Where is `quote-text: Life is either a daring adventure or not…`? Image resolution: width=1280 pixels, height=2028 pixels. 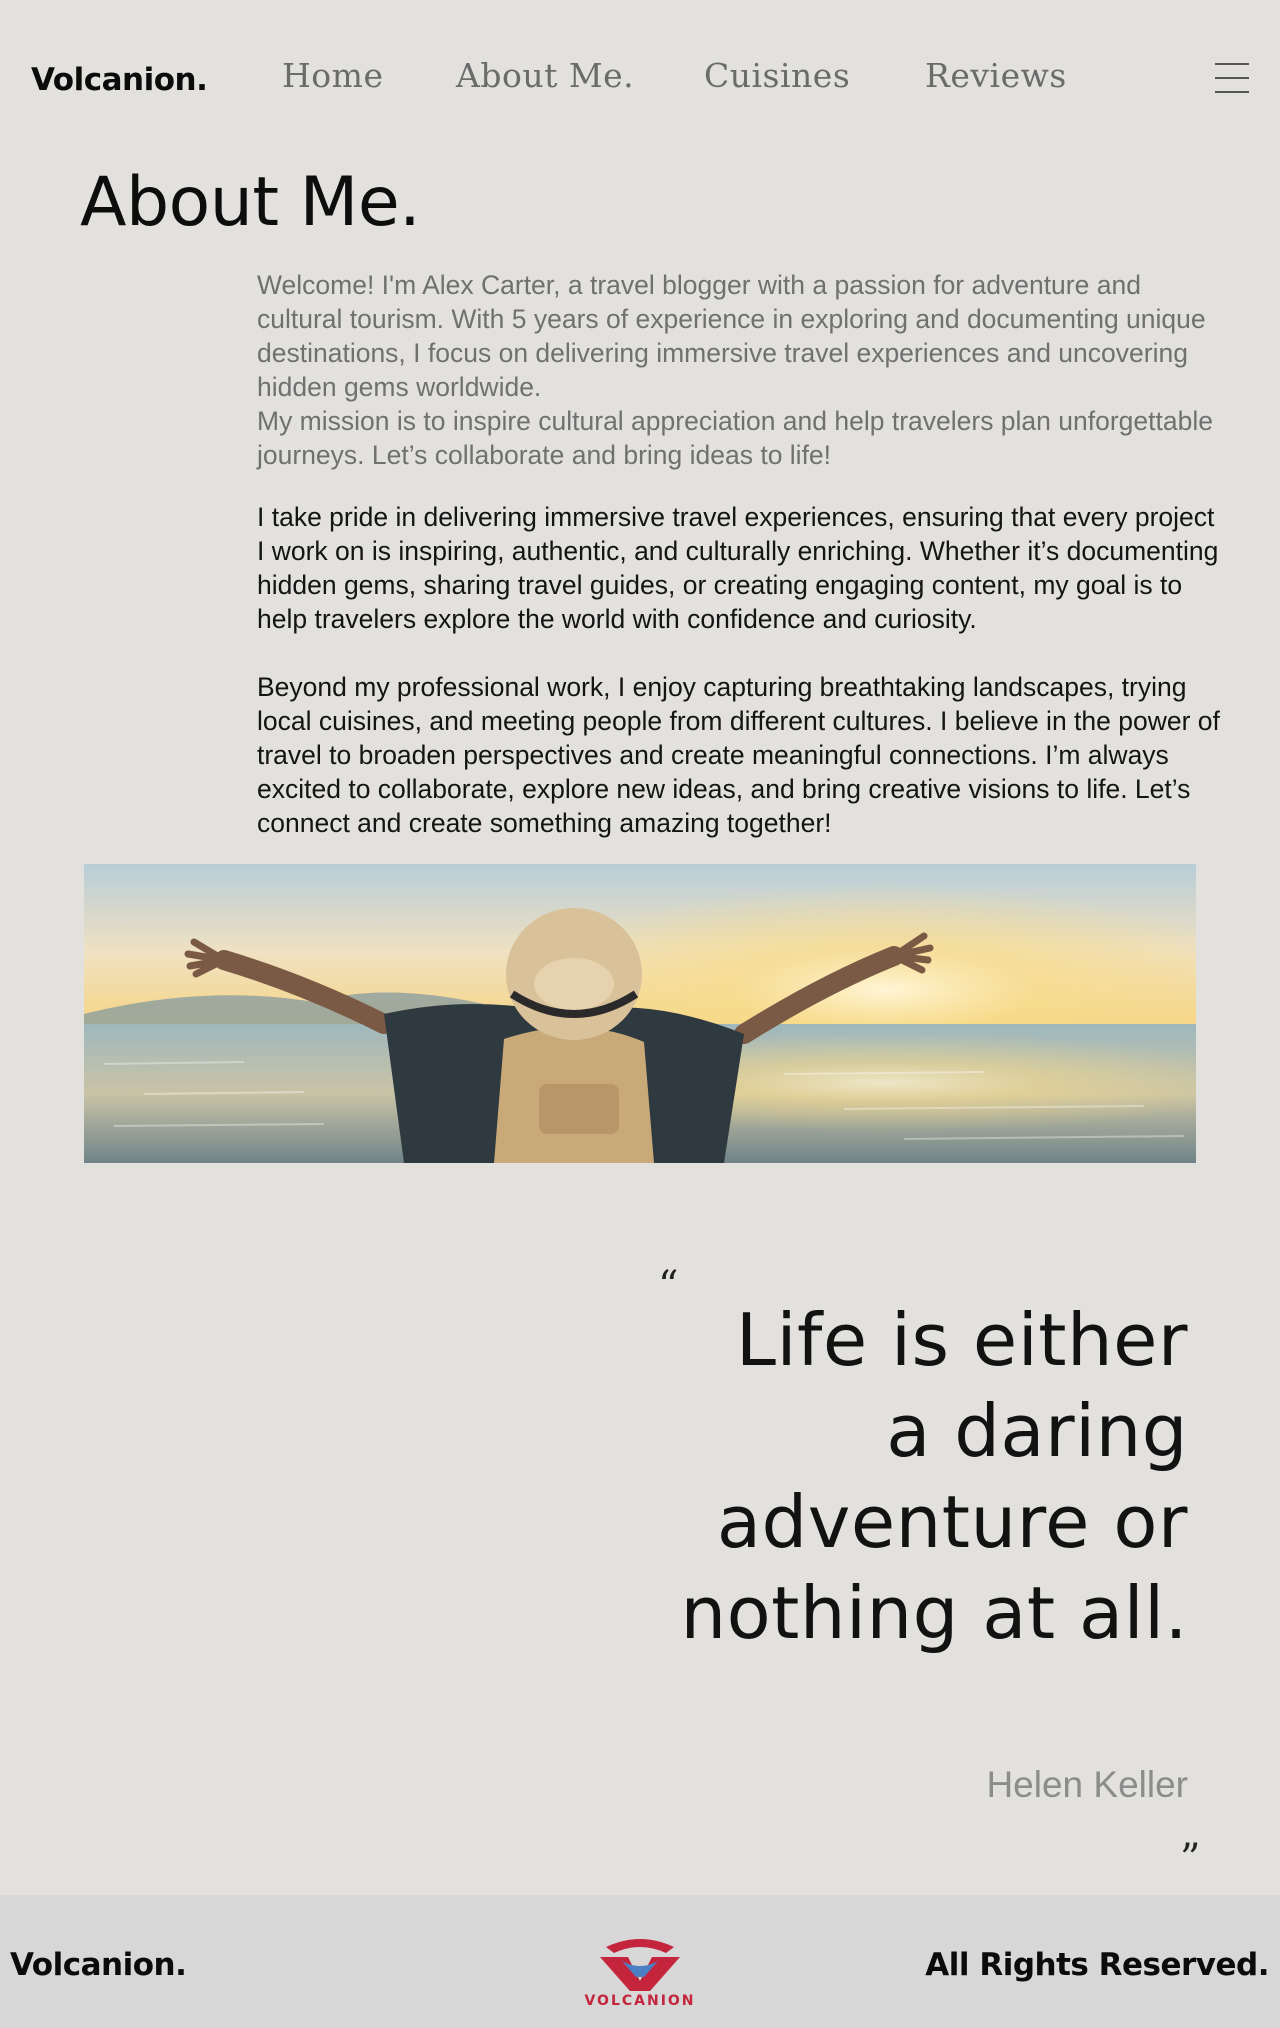 quote-text: Life is either a daring adventure or not… is located at coordinates (934, 1476).